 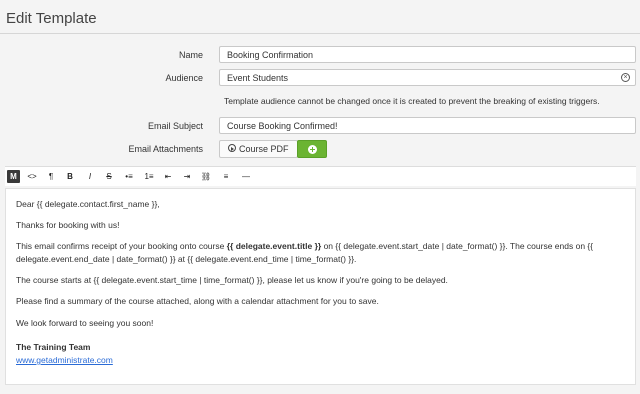 What do you see at coordinates (187, 176) in the screenshot?
I see `indent-button: ⇥` at bounding box center [187, 176].